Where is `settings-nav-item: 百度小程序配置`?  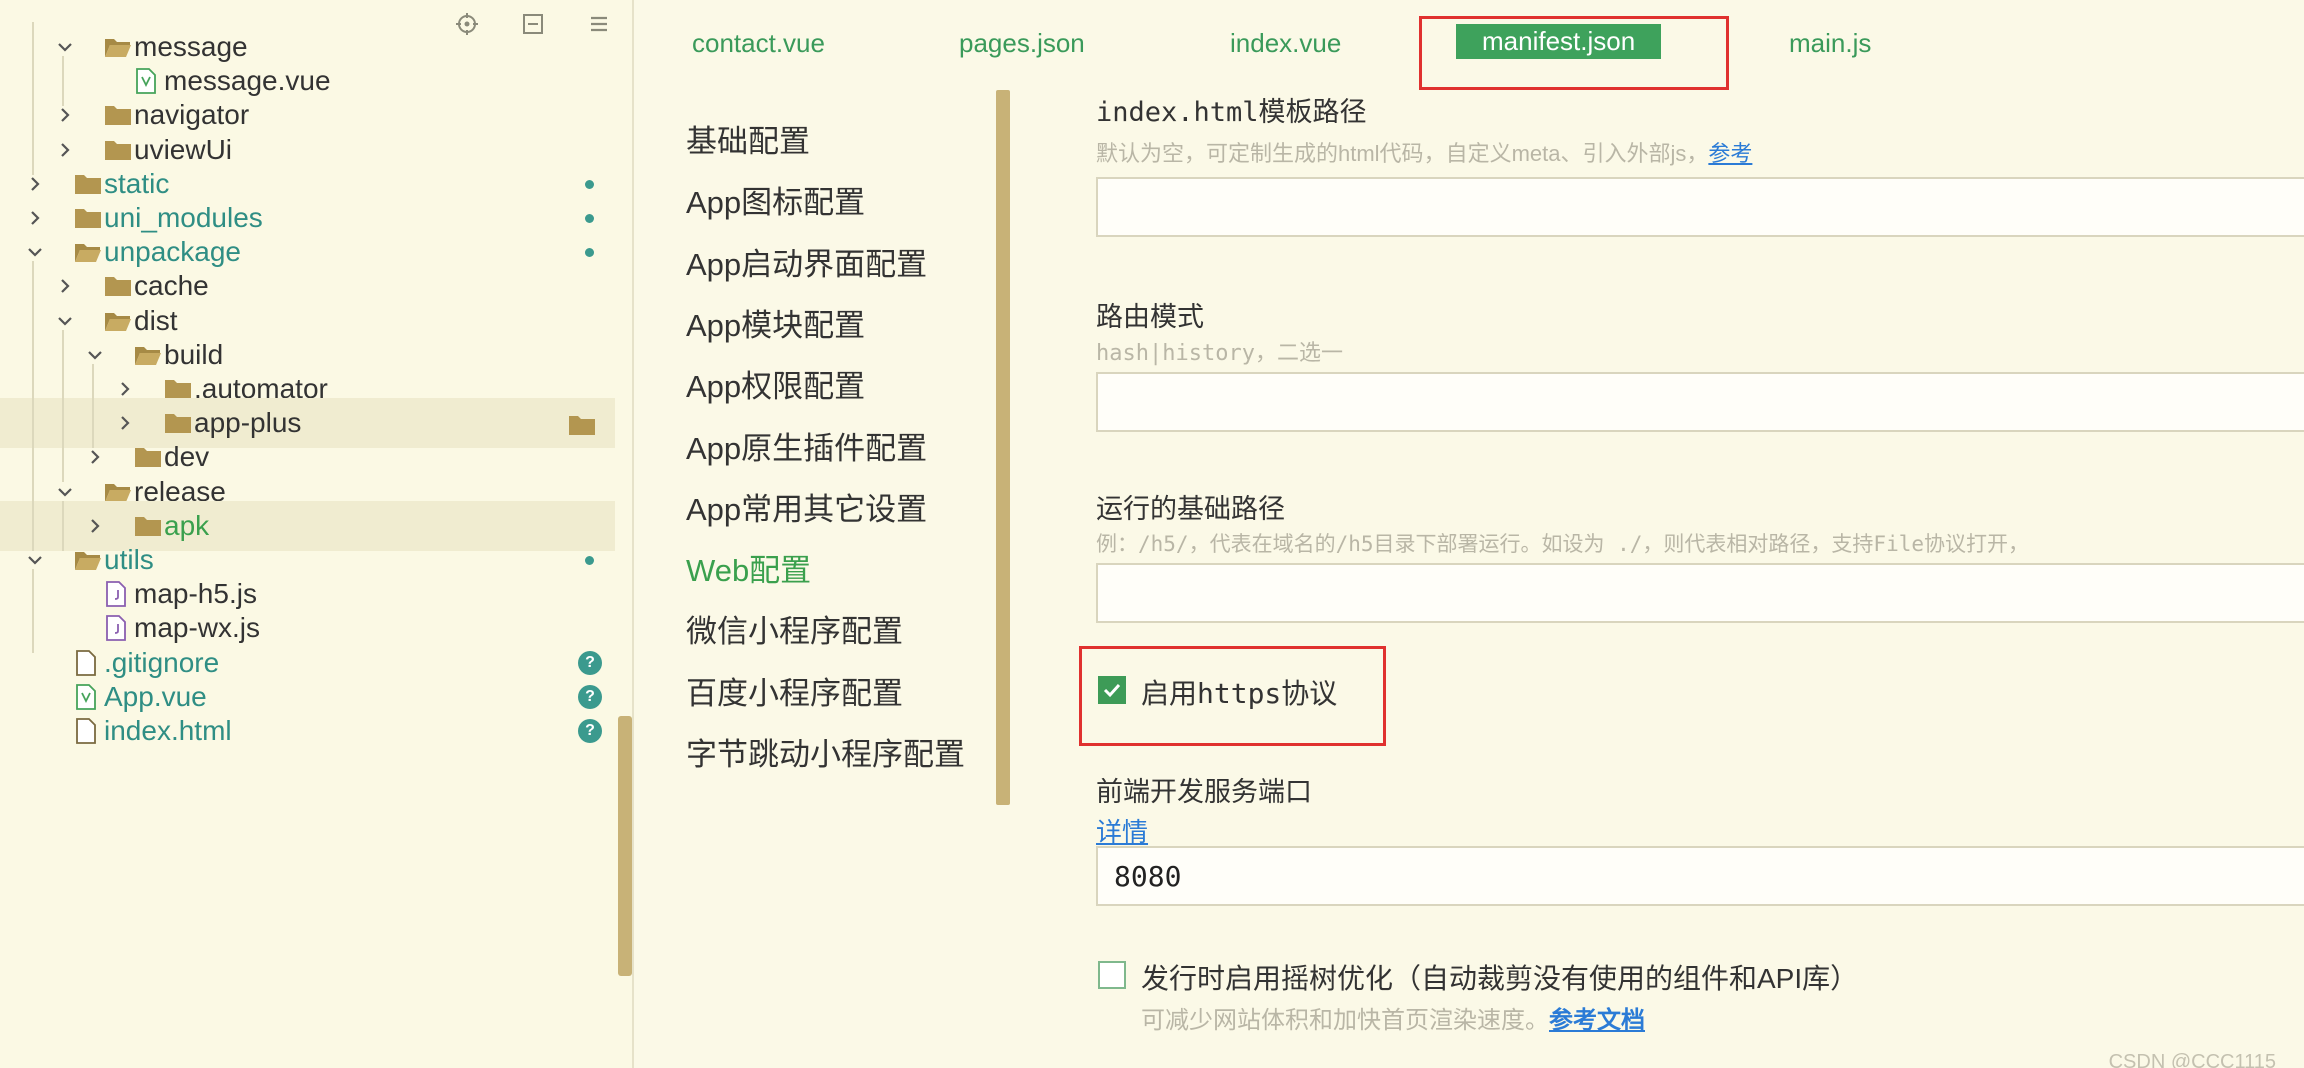
settings-nav-item: 百度小程序配置 is located at coordinates (794, 690).